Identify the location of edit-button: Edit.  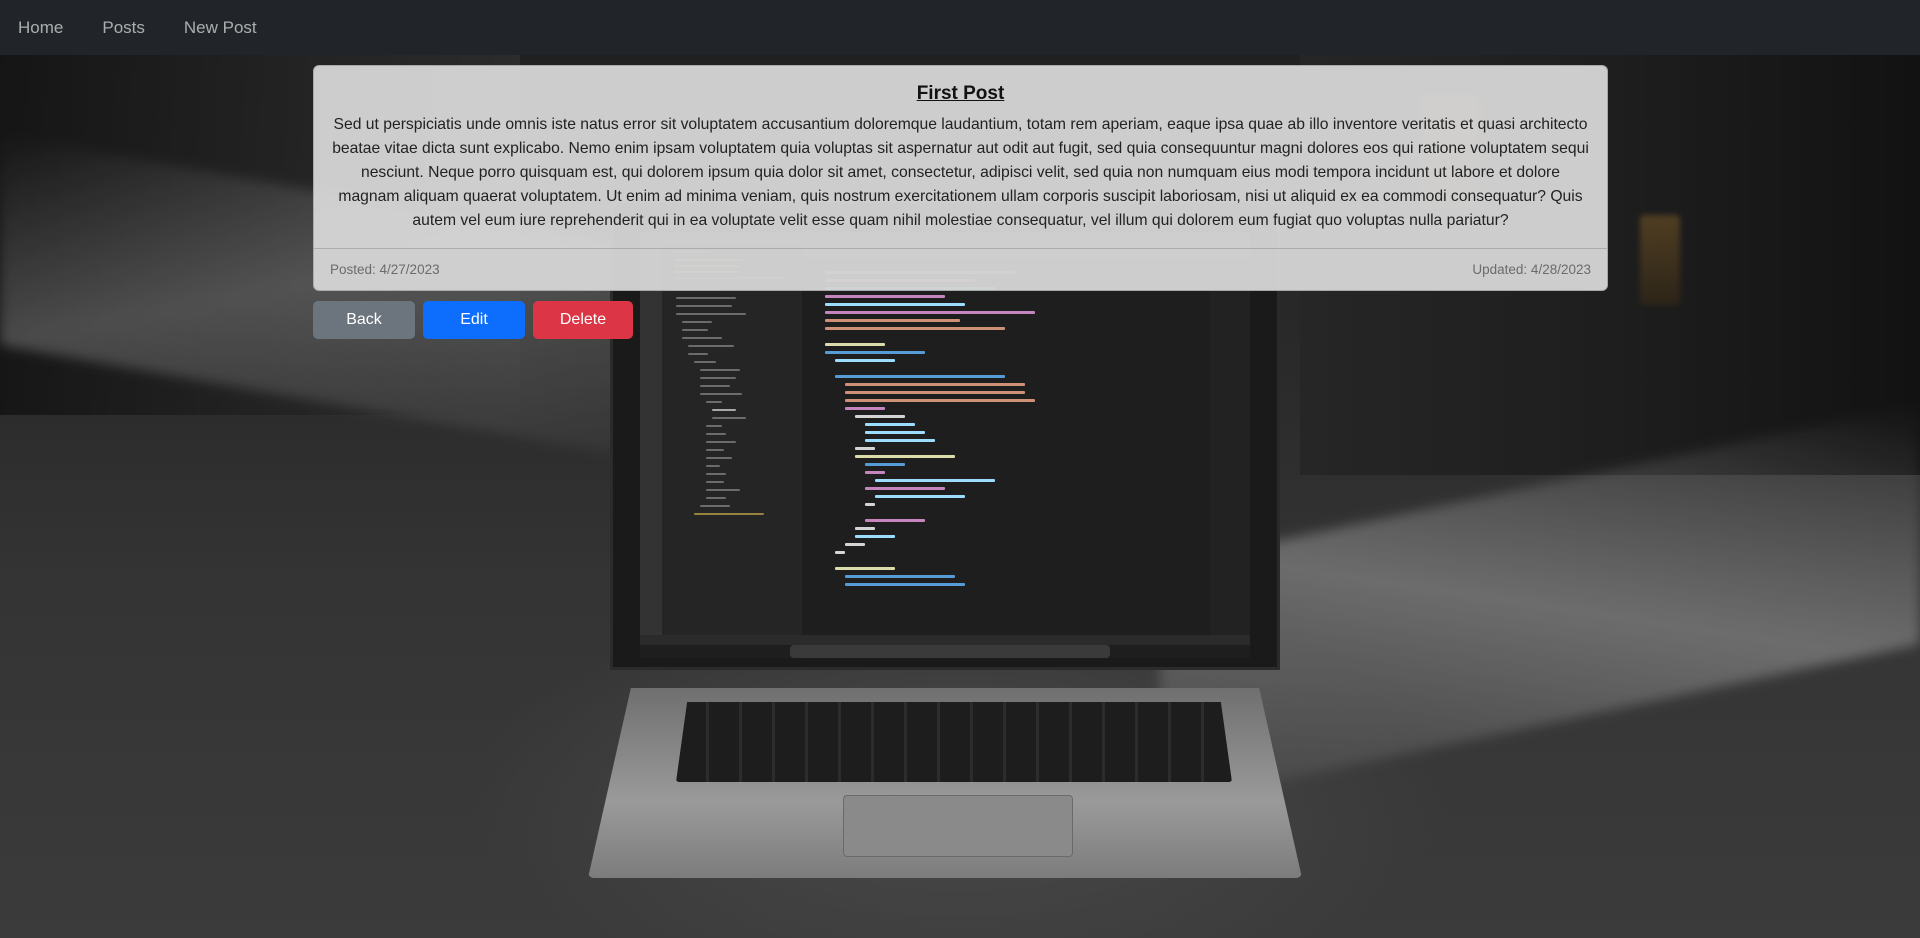
(474, 320).